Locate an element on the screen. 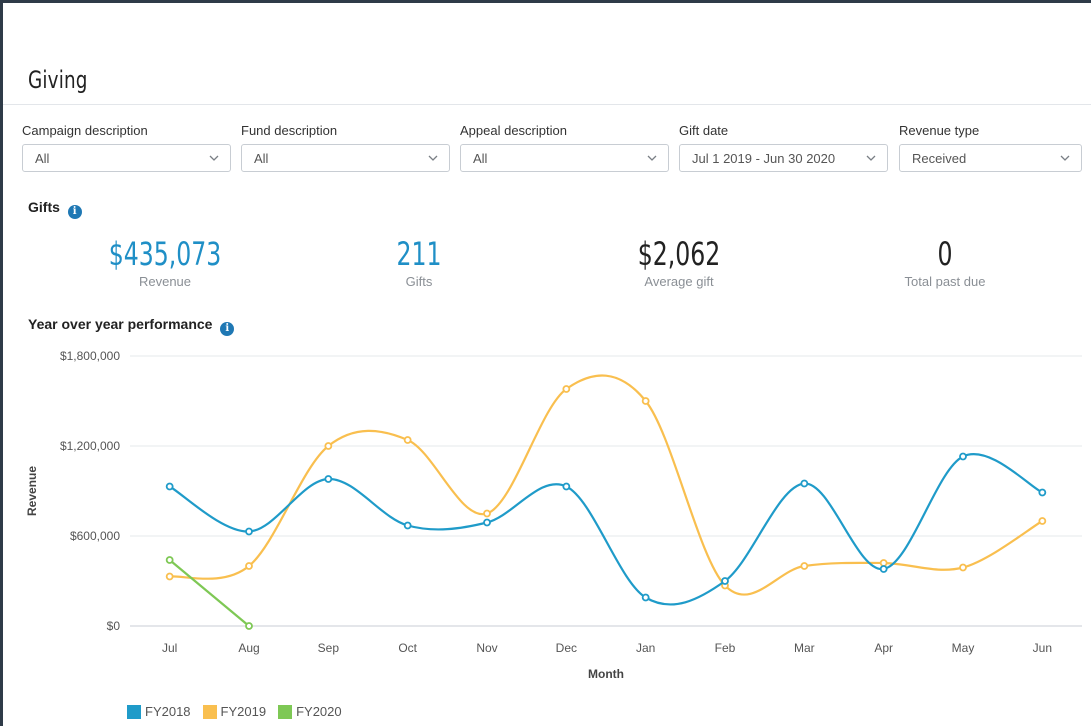 The width and height of the screenshot is (1091, 726). revenue-type-select: Received is located at coordinates (990, 158).